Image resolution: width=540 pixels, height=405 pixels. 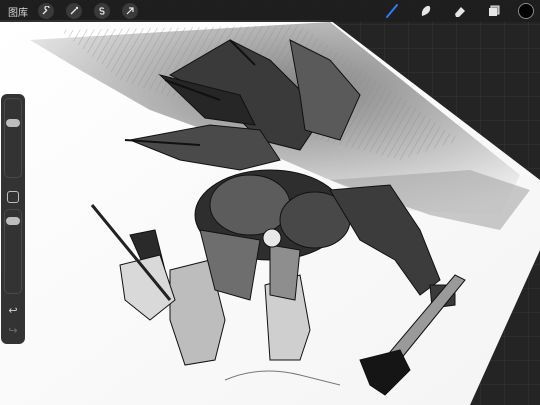 I want to click on eraser-icon, so click(x=460, y=11).